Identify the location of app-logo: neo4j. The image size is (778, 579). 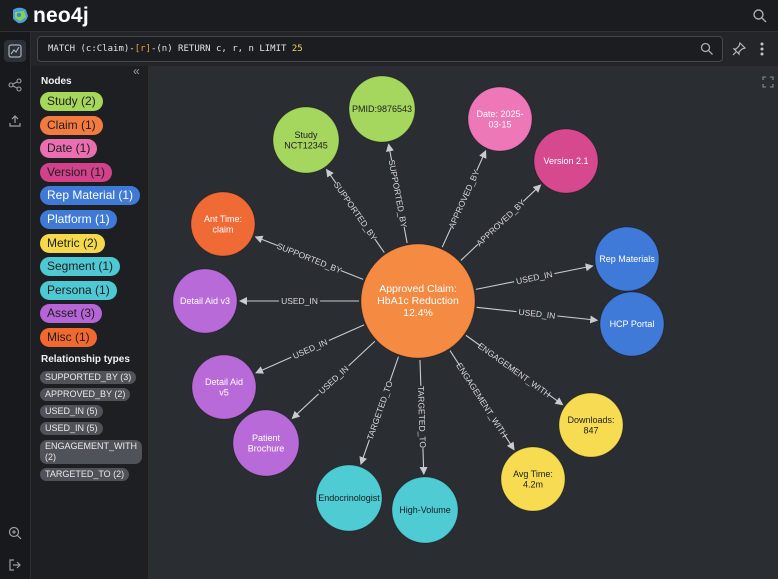
(49, 16).